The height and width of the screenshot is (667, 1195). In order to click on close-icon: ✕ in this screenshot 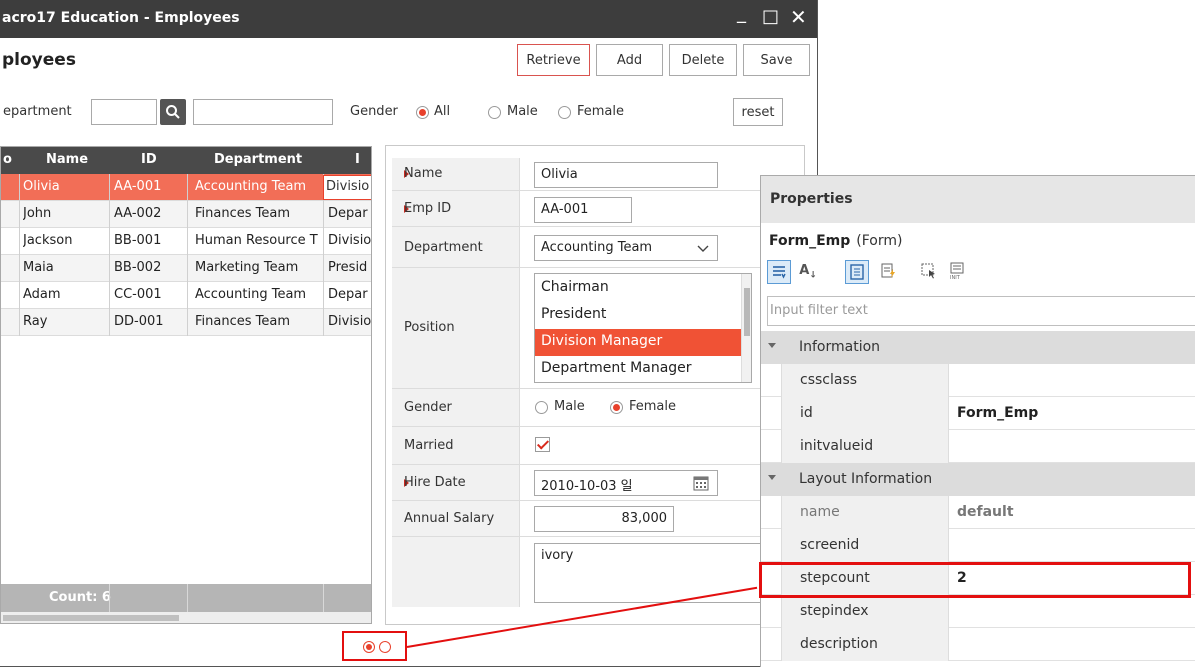, I will do `click(798, 17)`.